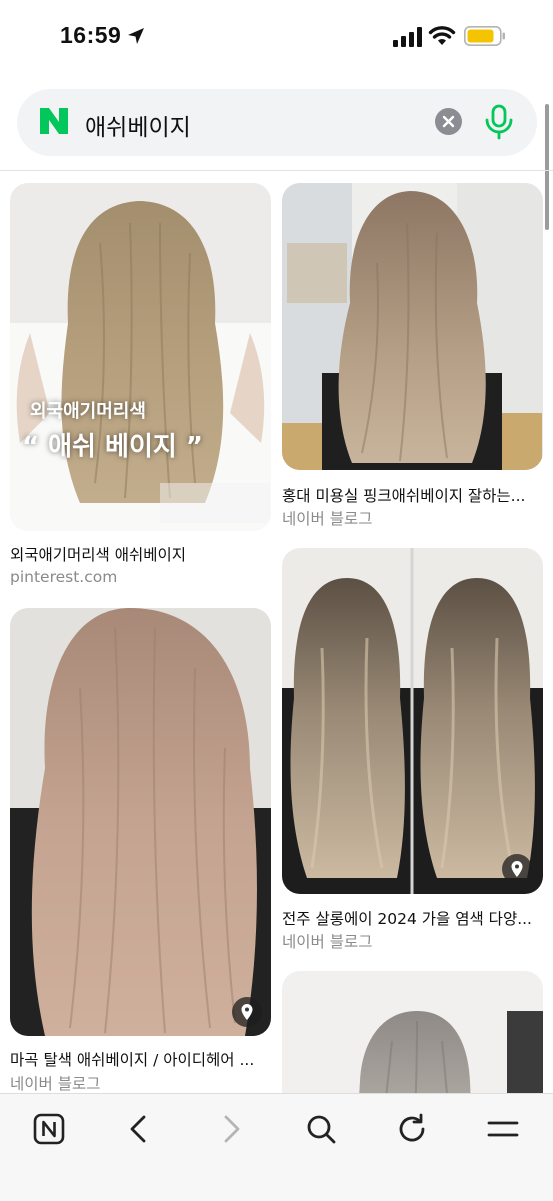 Image resolution: width=553 pixels, height=1201 pixels. Describe the element at coordinates (547, 167) in the screenshot. I see `scrollbar` at that location.